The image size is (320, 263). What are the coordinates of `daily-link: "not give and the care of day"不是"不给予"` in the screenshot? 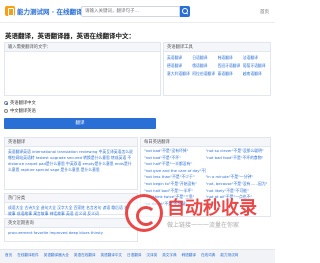 It's located at (175, 171).